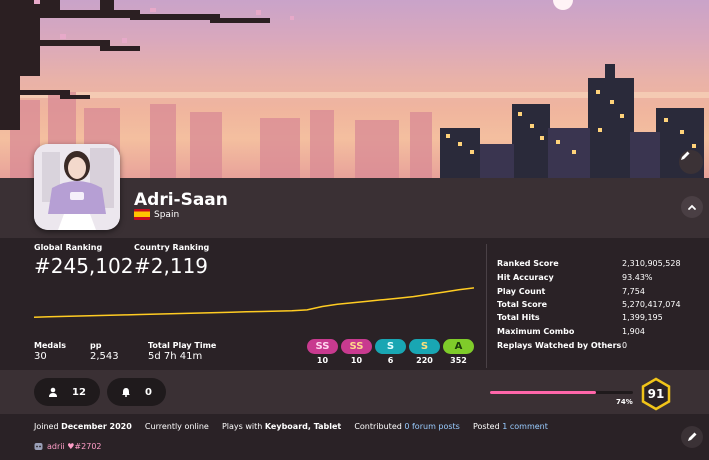 Image resolution: width=709 pixels, height=460 pixels. Describe the element at coordinates (651, 263) in the screenshot. I see `stat-value-ranked-score: 2,310,905,528` at that location.